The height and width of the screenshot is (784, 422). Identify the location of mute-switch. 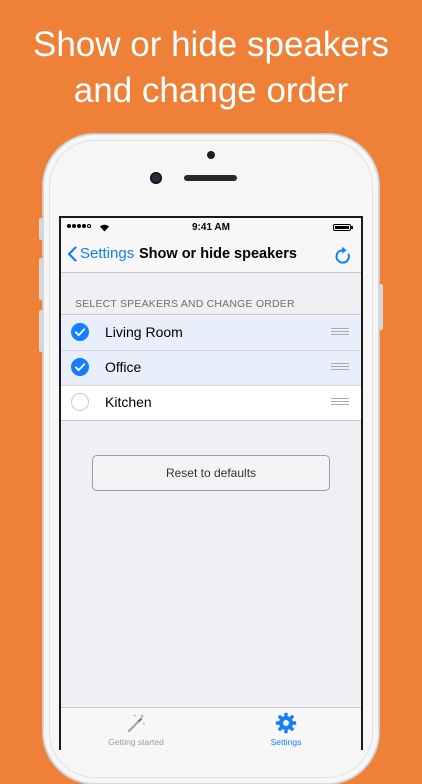
(41, 229).